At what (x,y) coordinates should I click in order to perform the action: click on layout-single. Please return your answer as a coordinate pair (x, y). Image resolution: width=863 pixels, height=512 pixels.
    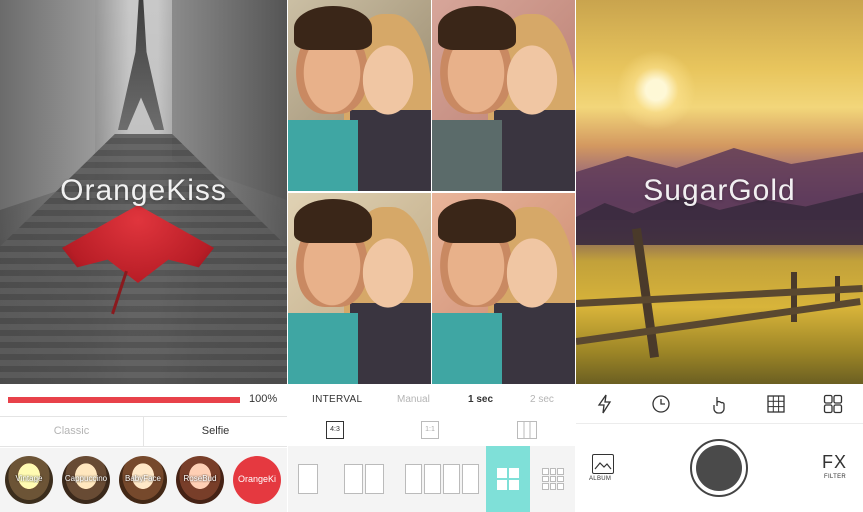
    Looking at the image, I should click on (308, 479).